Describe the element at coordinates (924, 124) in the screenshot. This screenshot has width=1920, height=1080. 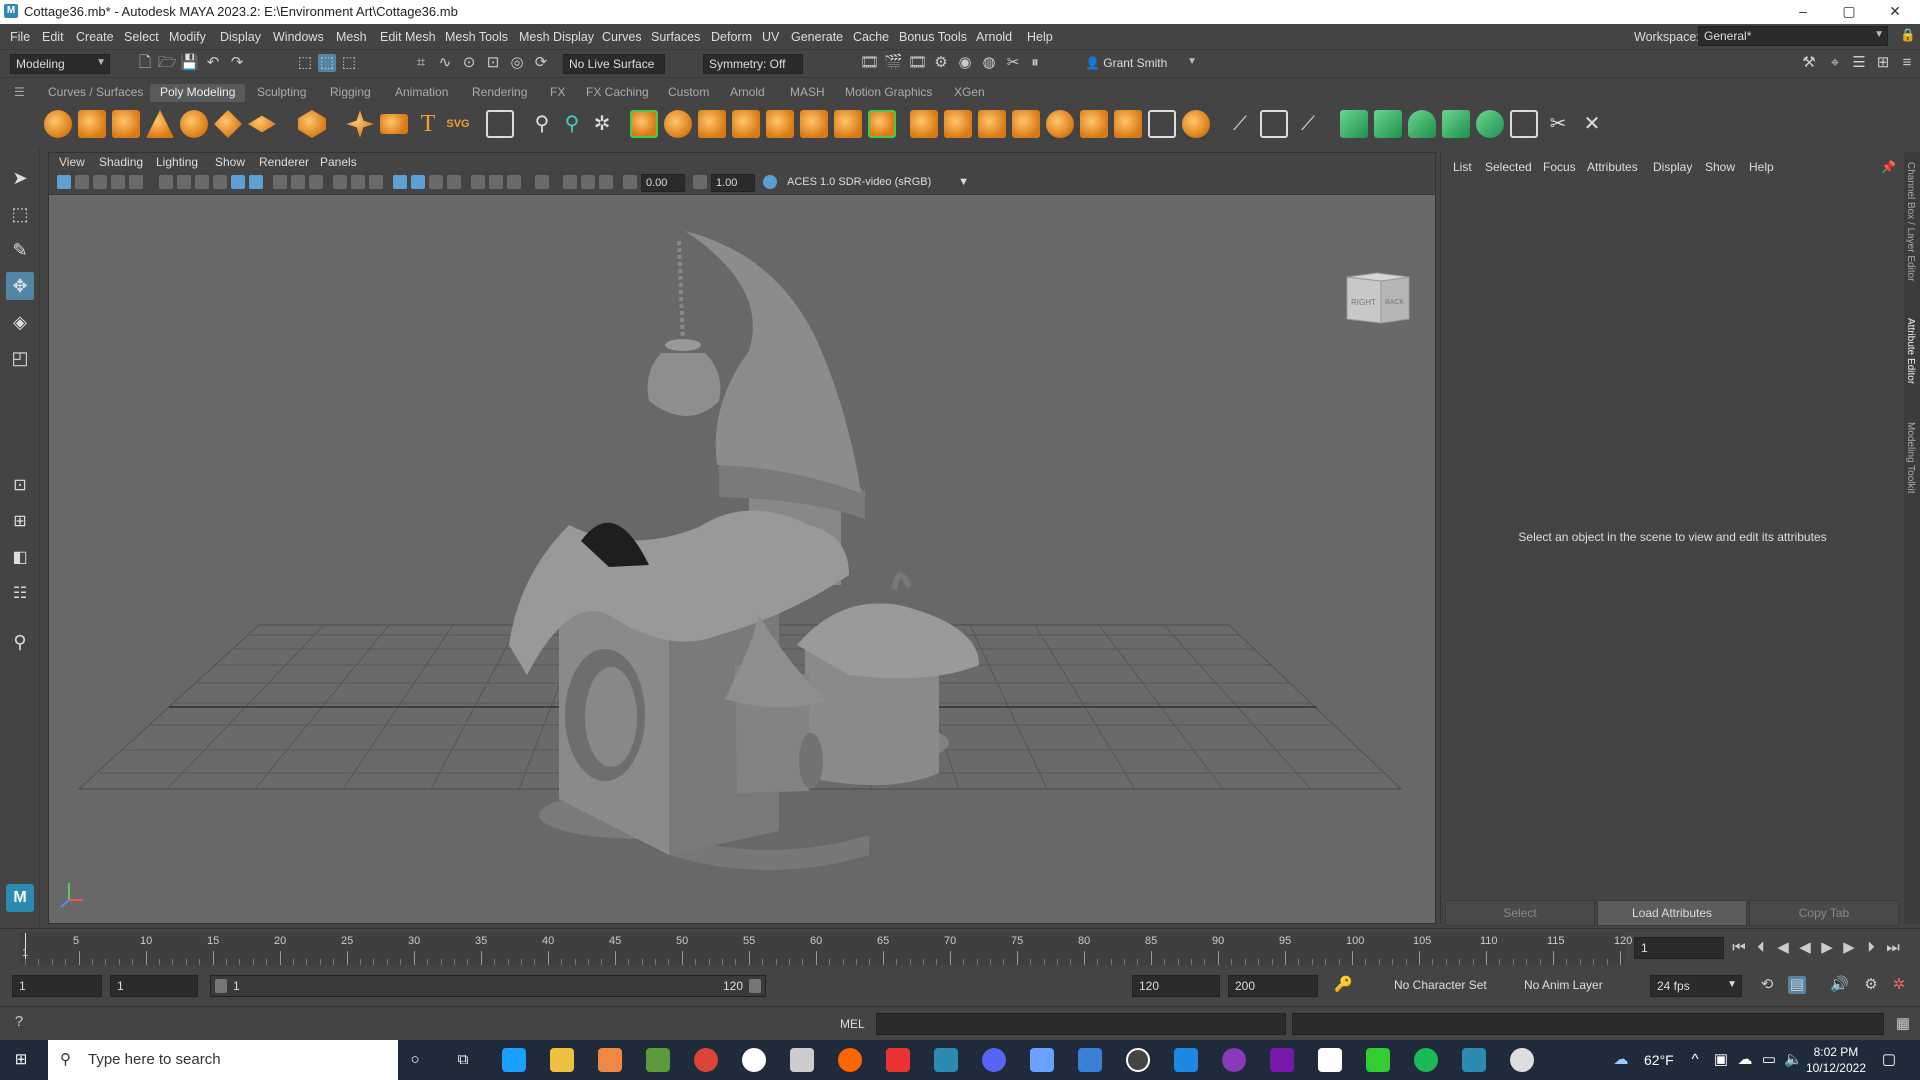
I see `boolean-union-icon` at that location.